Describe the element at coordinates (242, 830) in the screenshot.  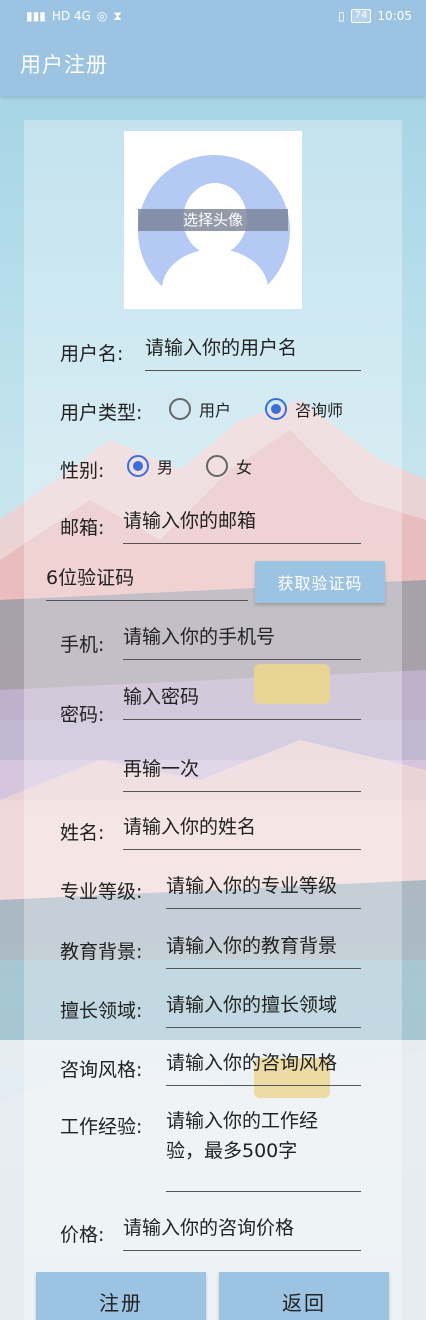
I see `name-input: 请输入你的姓名` at that location.